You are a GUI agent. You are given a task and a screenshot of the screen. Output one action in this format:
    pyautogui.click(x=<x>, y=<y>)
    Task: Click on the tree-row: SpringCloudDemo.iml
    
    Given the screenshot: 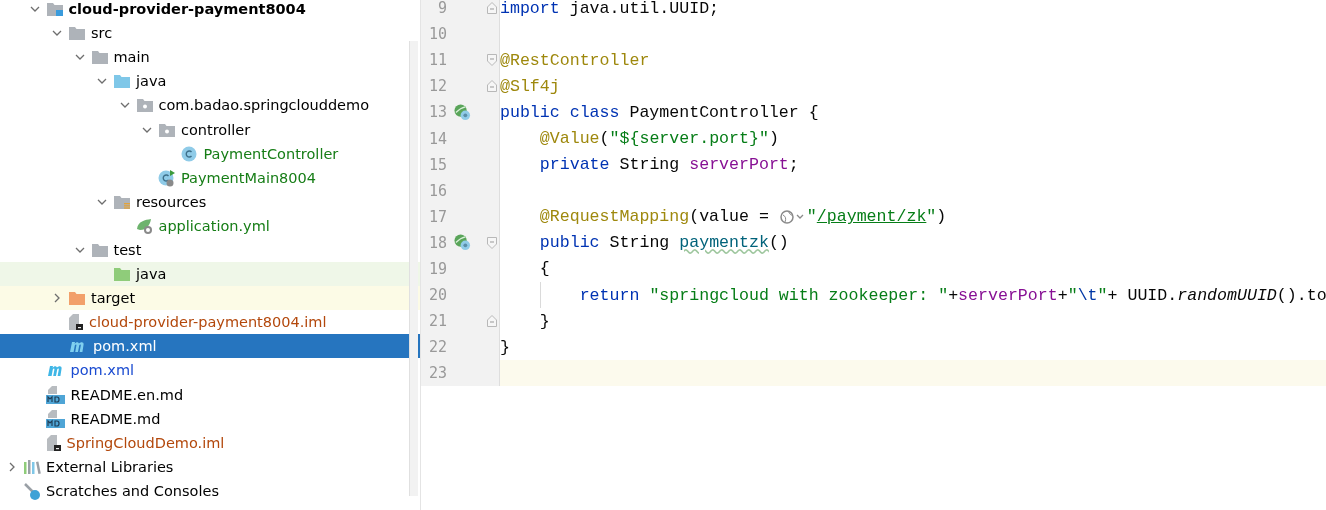 What is the action you would take?
    pyautogui.click(x=210, y=442)
    